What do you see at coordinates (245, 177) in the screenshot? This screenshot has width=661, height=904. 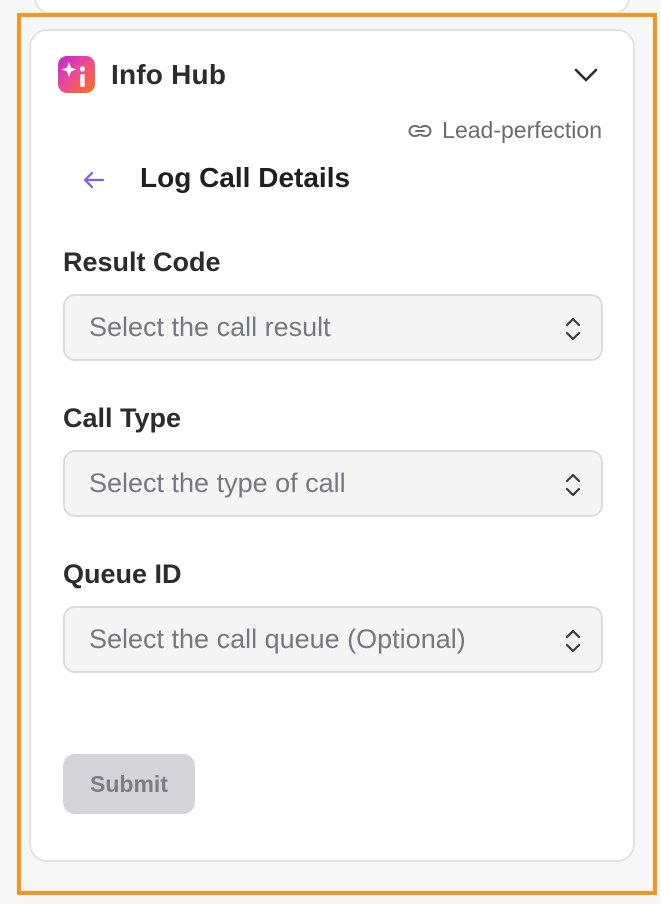 I see `section-title: Log Call Details` at bounding box center [245, 177].